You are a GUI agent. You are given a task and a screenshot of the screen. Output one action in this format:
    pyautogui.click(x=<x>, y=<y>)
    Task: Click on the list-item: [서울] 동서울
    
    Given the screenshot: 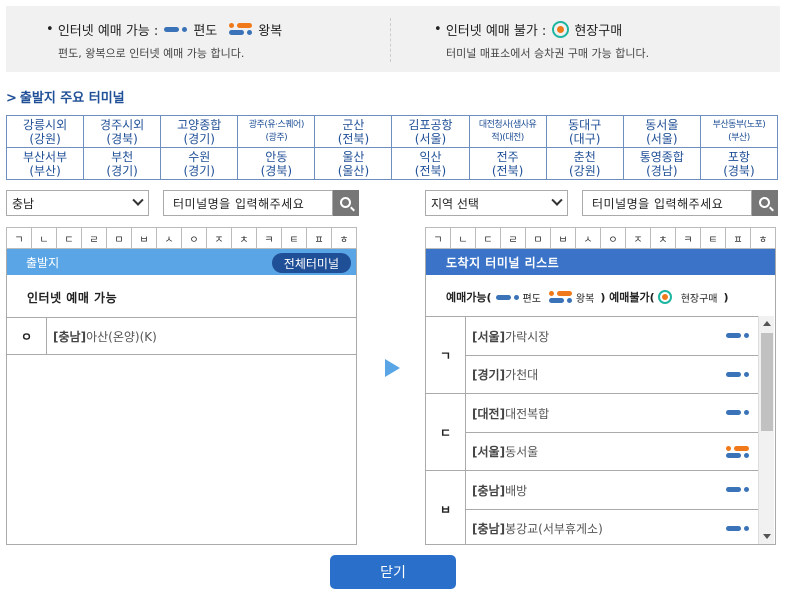 What is the action you would take?
    pyautogui.click(x=612, y=451)
    